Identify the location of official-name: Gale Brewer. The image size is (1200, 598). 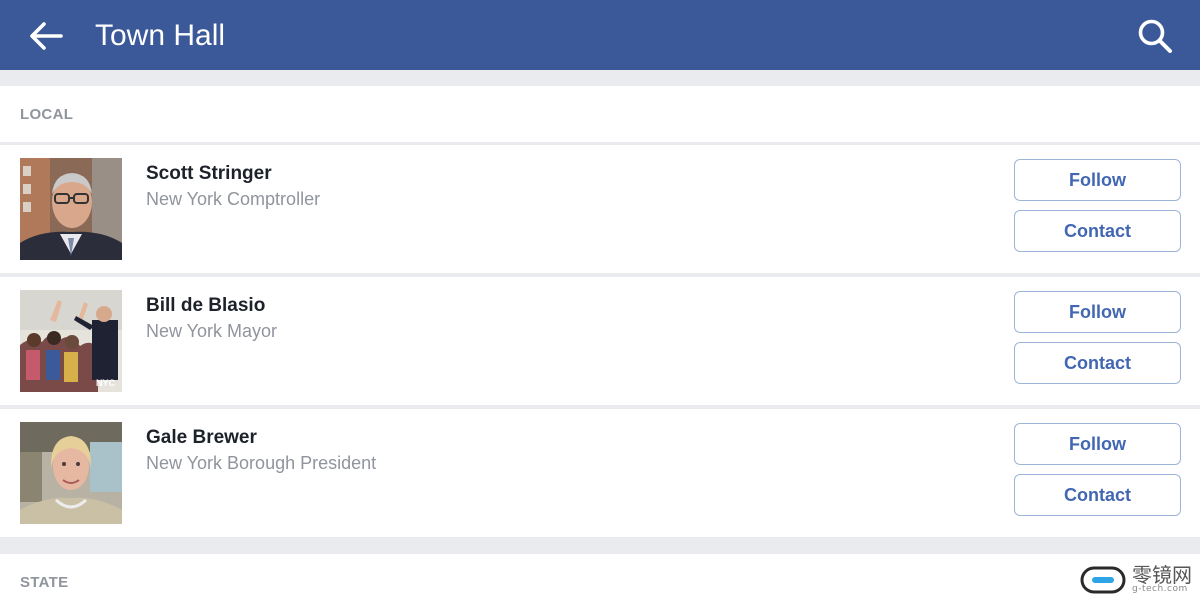
(201, 438).